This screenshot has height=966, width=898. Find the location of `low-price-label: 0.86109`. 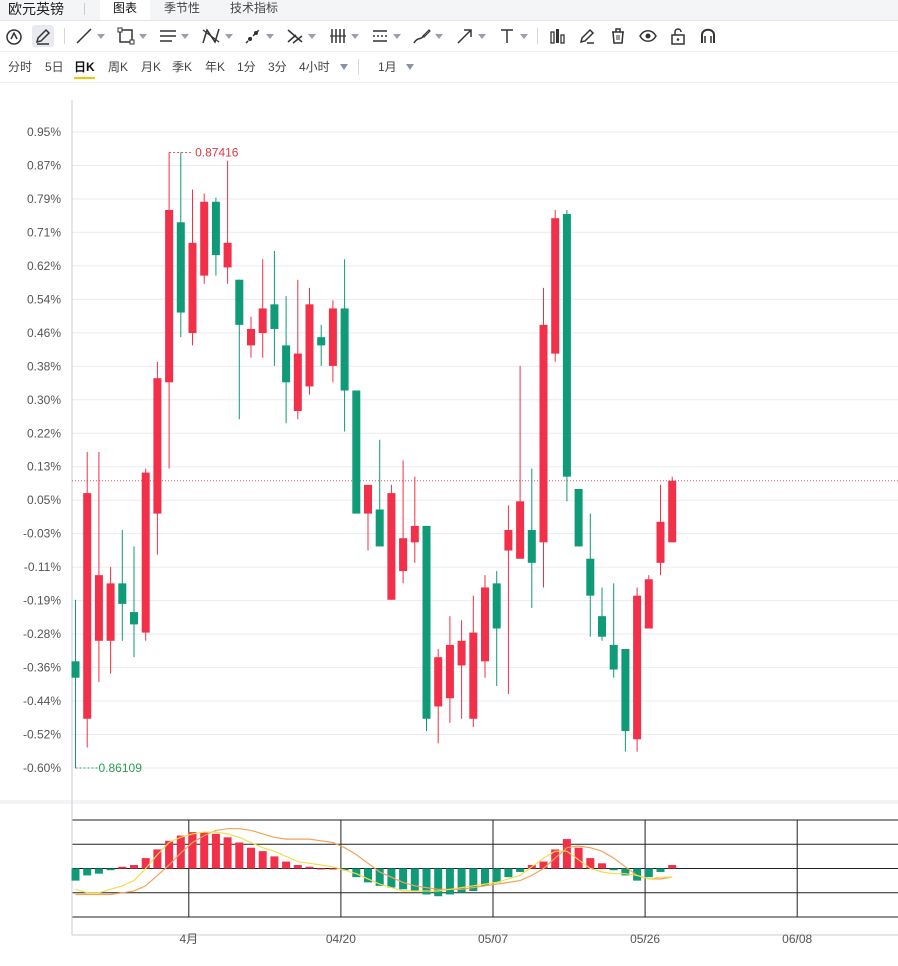

low-price-label: 0.86109 is located at coordinates (121, 768).